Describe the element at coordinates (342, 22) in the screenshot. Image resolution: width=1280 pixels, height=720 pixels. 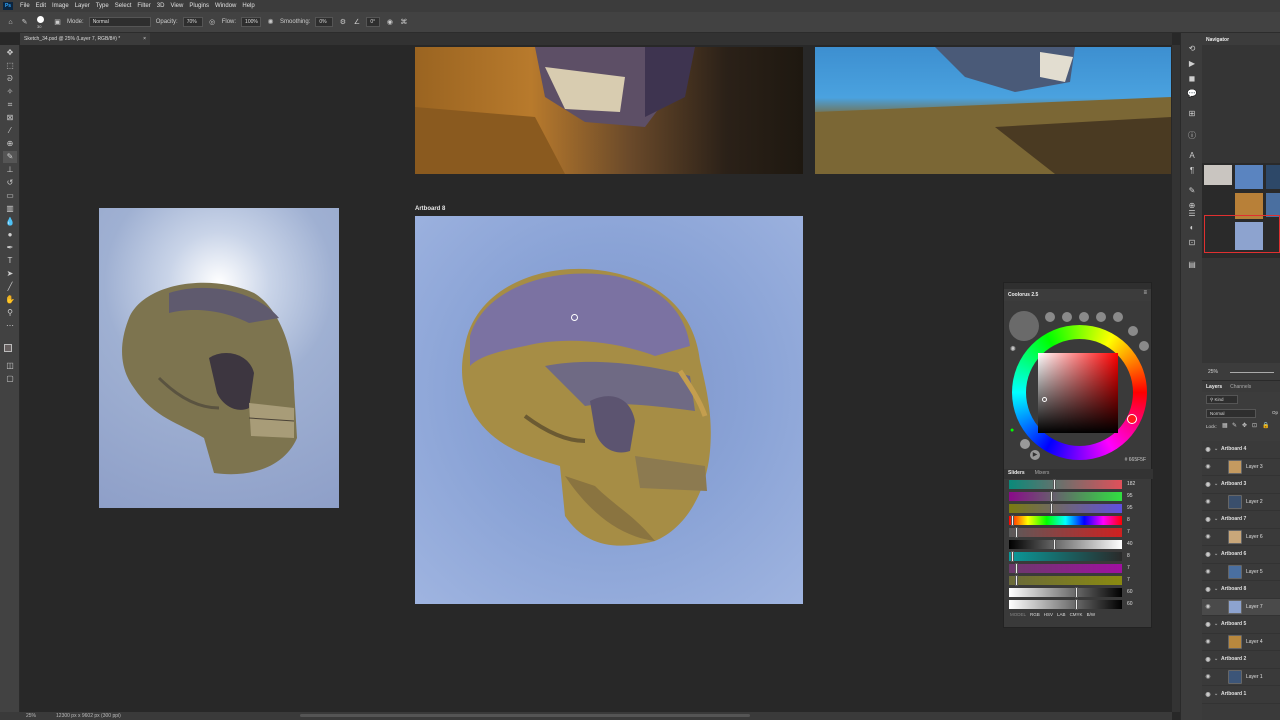
I see `gear-icon: ⚙` at that location.